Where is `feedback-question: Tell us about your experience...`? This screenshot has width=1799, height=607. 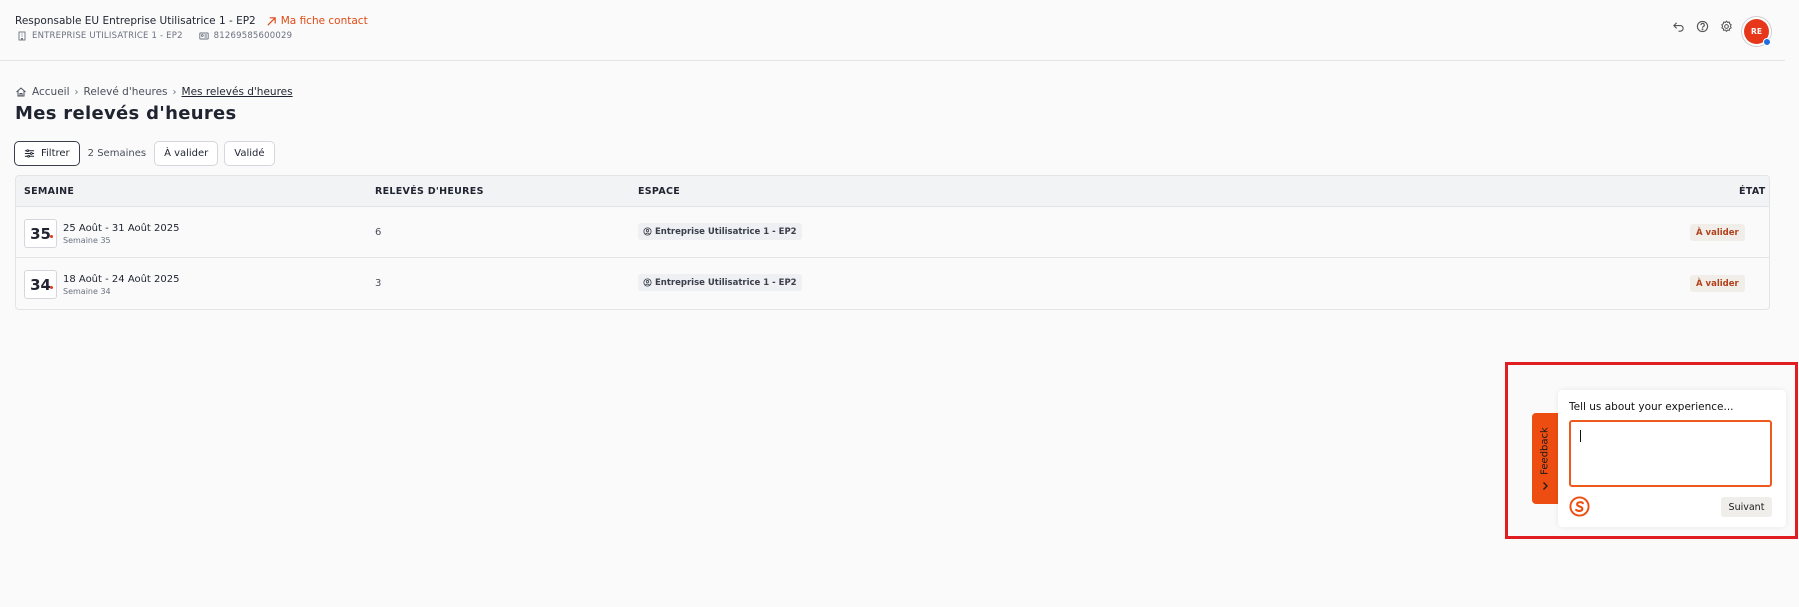 feedback-question: Tell us about your experience... is located at coordinates (1651, 407).